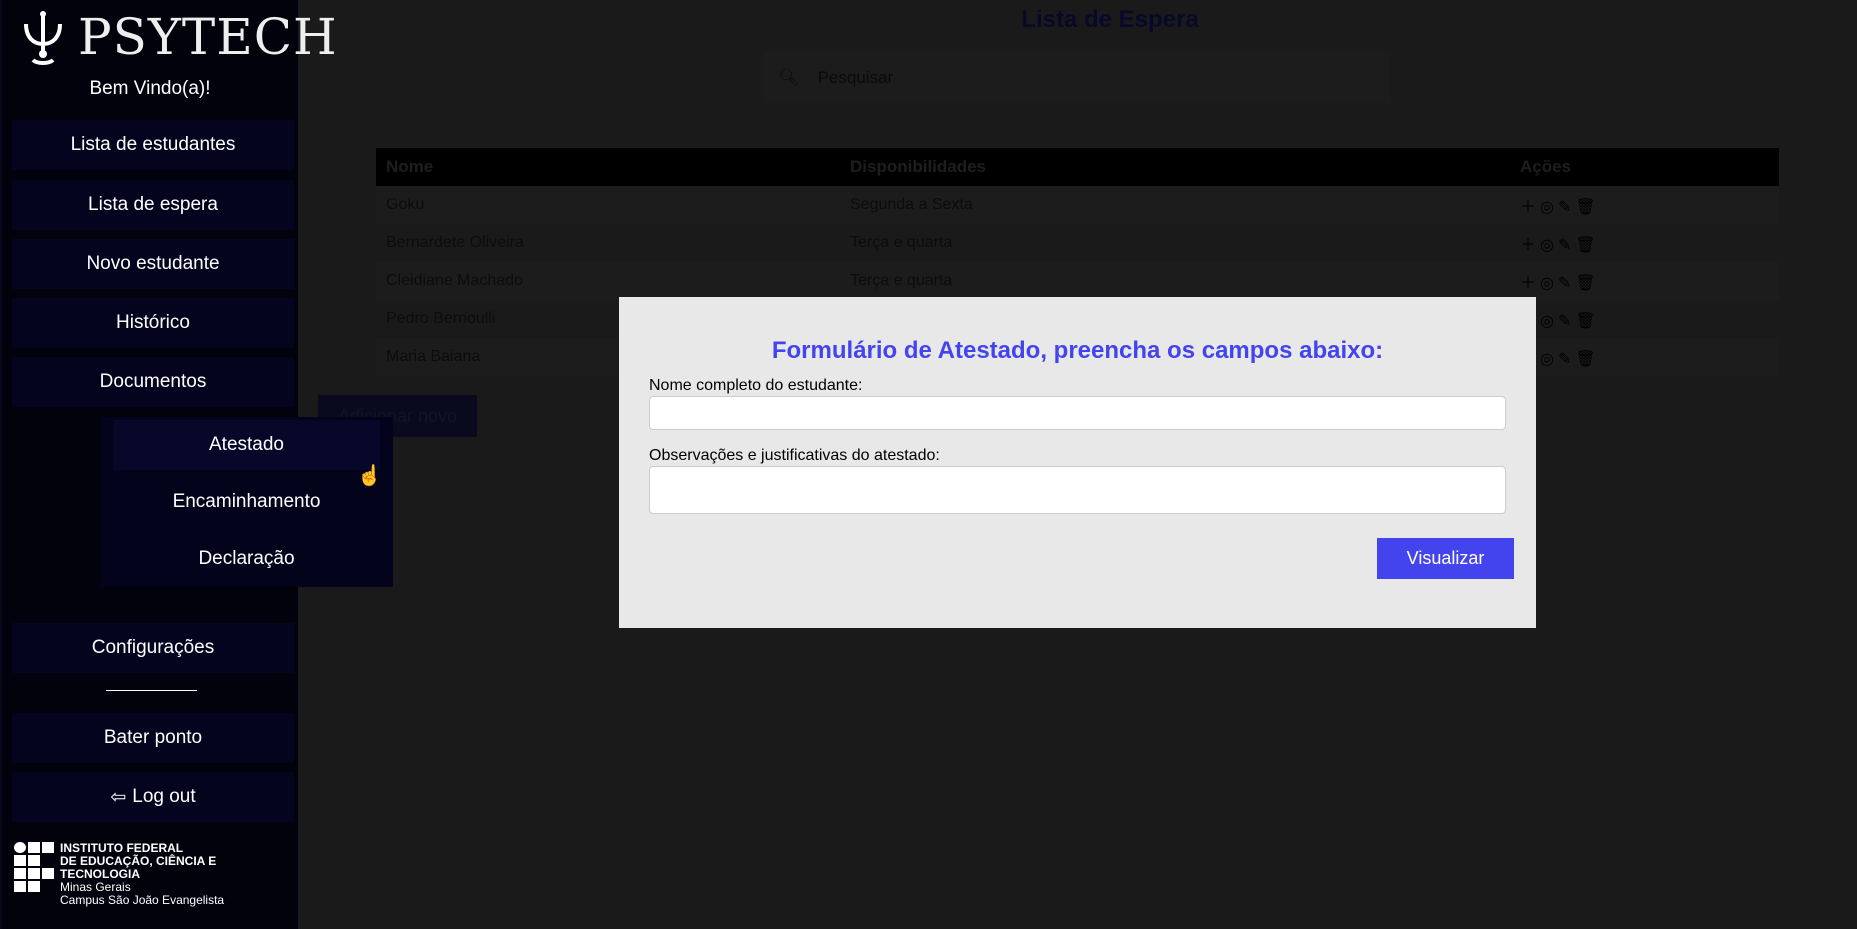 This screenshot has width=1857, height=929. Describe the element at coordinates (608, 243) in the screenshot. I see `cell-nome: Bernardete Oliveira` at that location.